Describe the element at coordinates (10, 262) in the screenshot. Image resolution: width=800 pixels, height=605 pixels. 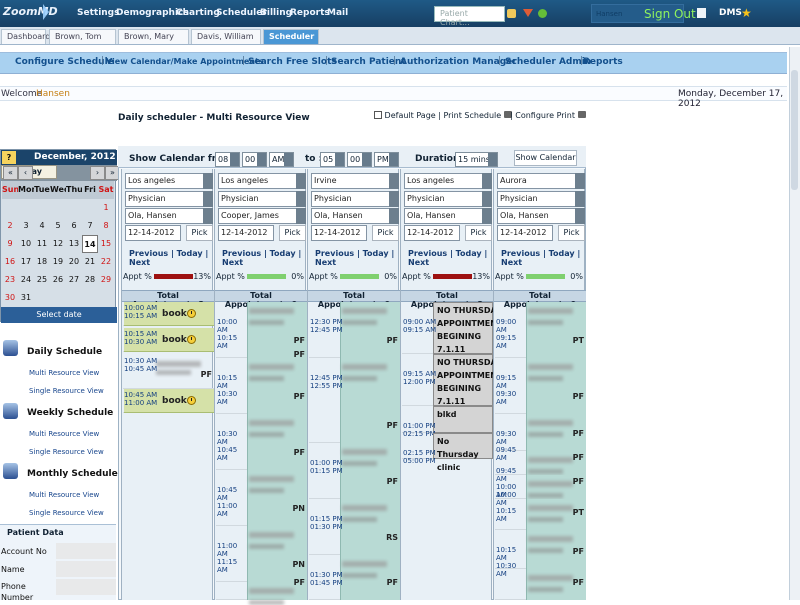
I see `calendar-day-16: 16` at that location.